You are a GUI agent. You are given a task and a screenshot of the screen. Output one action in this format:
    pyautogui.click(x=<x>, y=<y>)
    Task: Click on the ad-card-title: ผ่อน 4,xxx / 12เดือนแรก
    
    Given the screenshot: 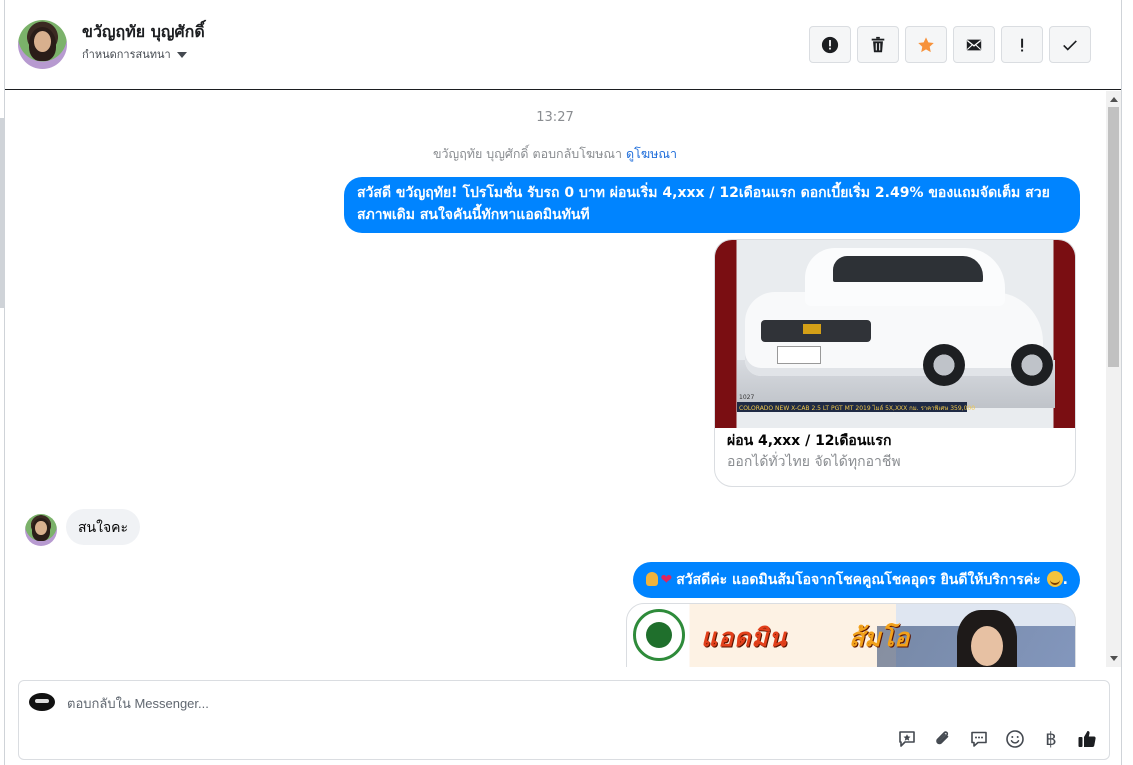 What is the action you would take?
    pyautogui.click(x=809, y=441)
    